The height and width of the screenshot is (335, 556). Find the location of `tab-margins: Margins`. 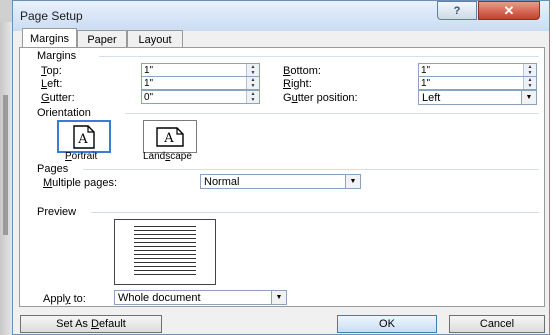

tab-margins: Margins is located at coordinates (49, 38).